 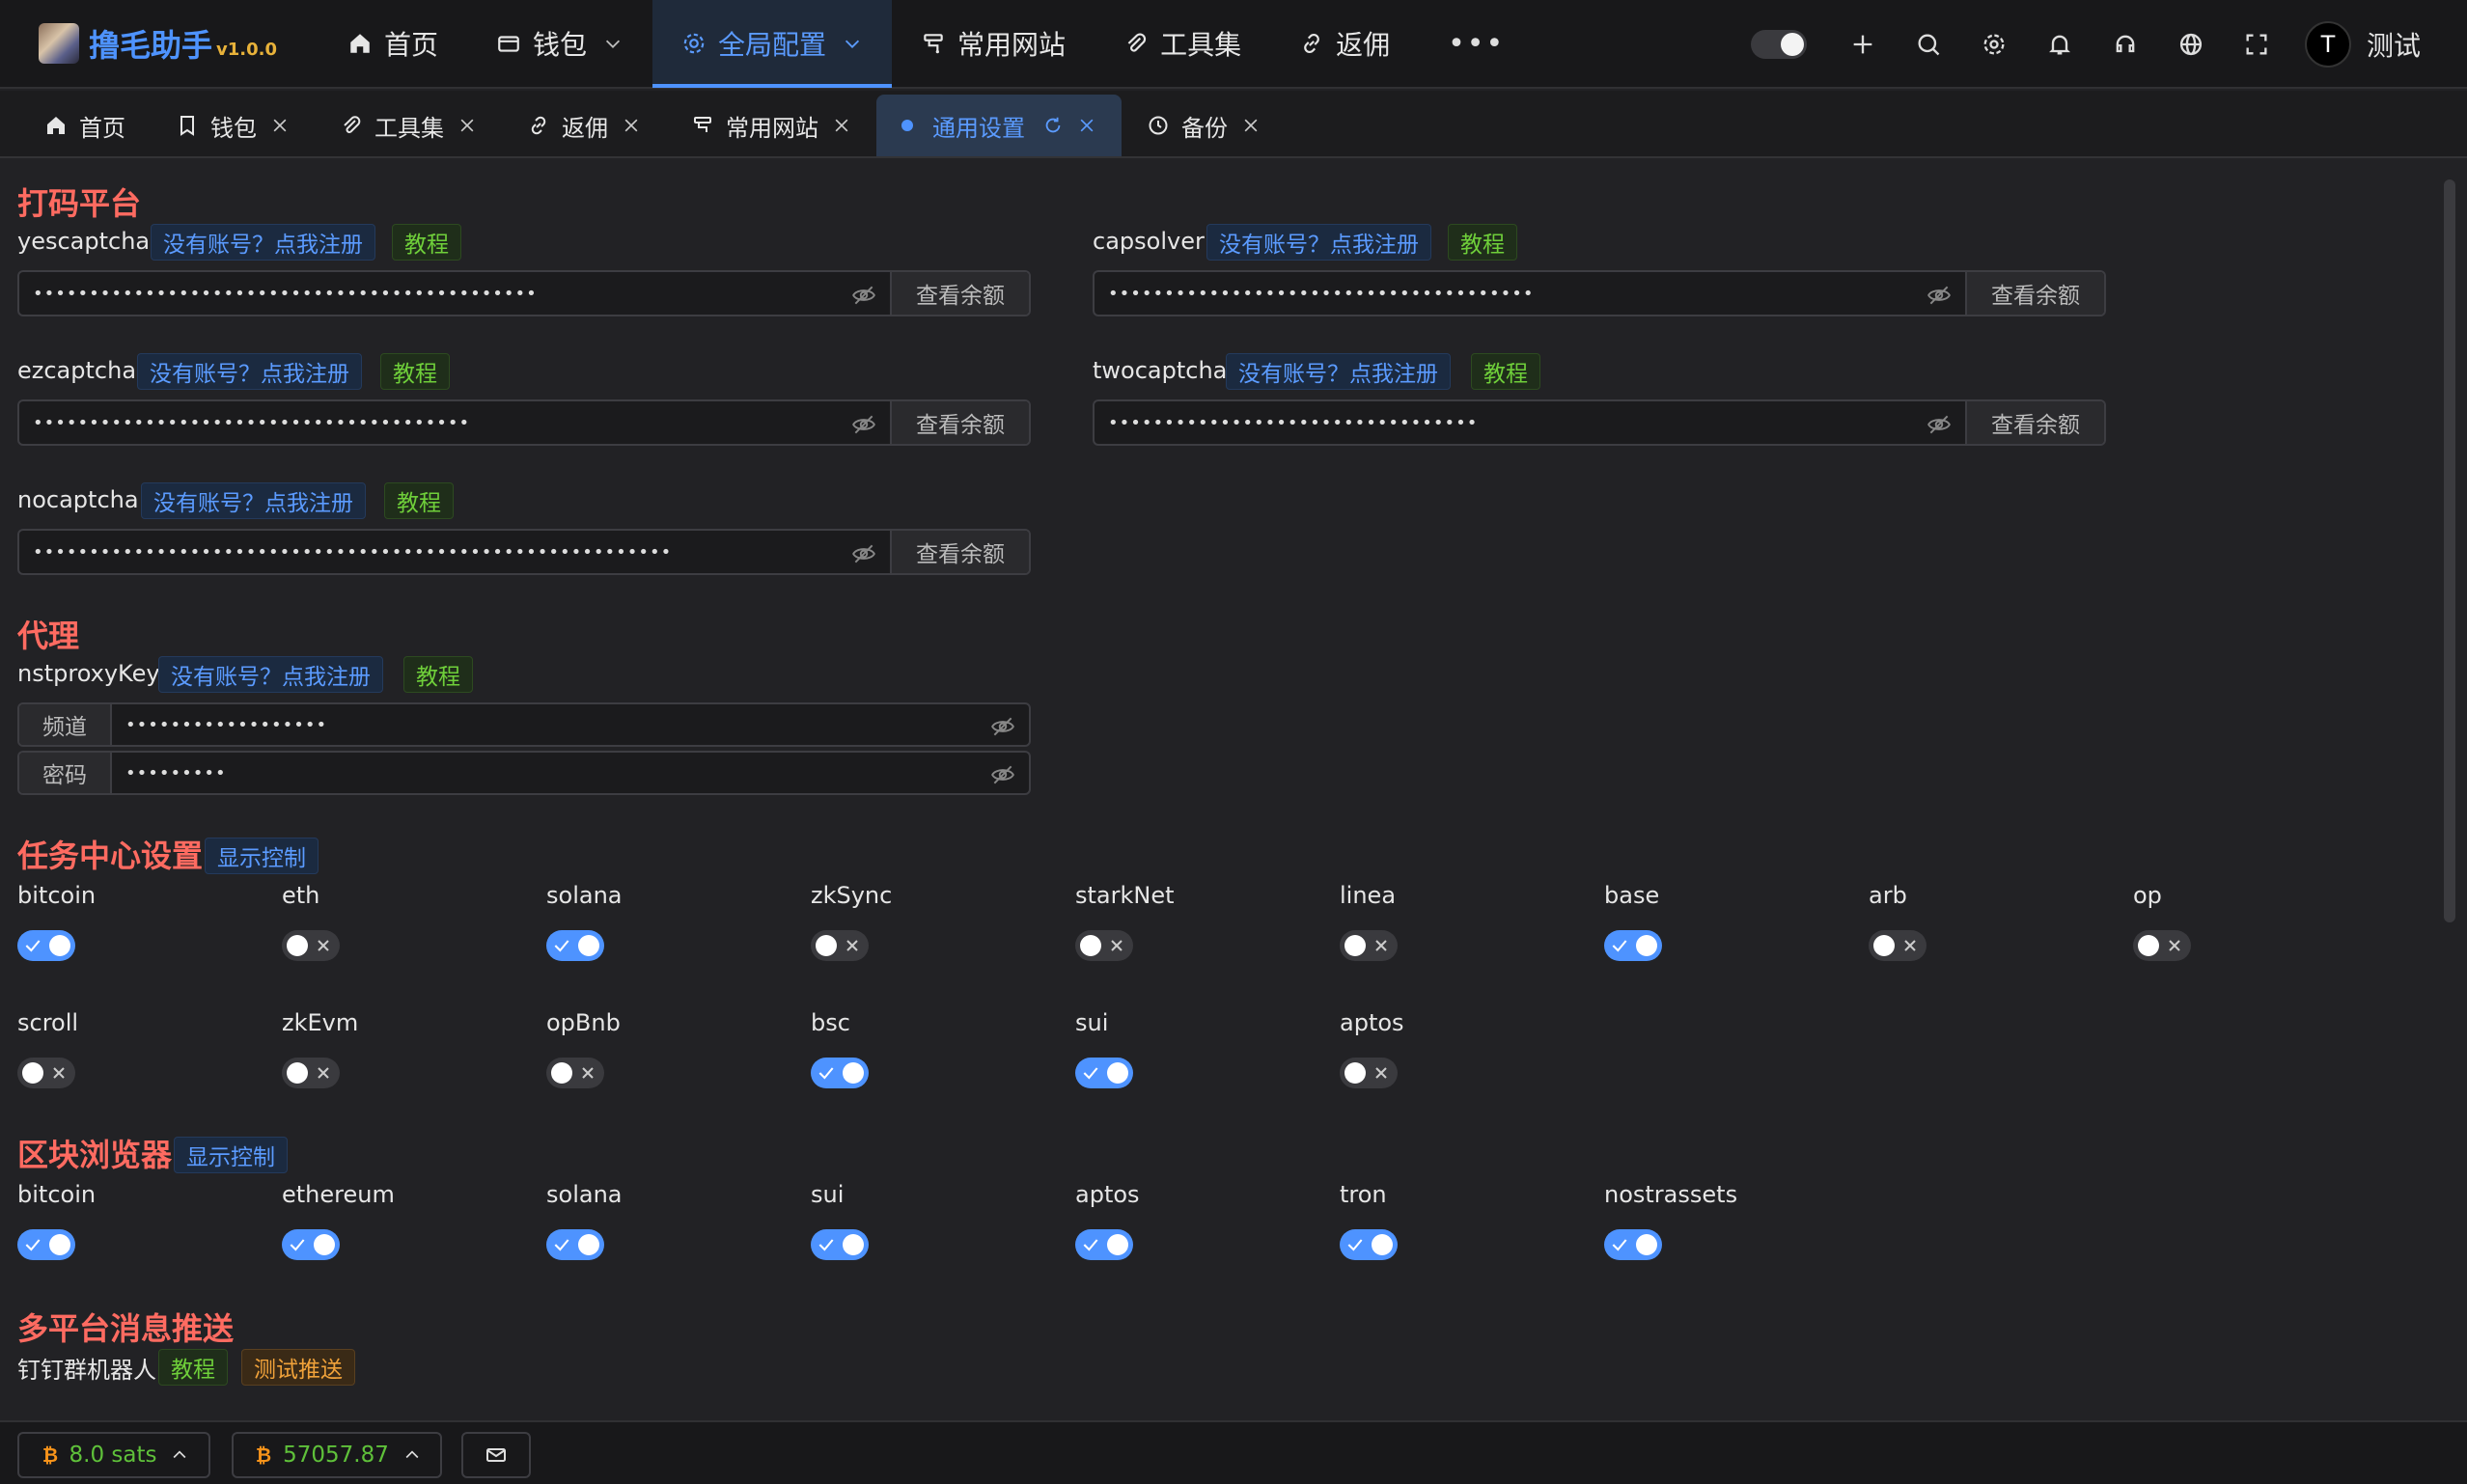 What do you see at coordinates (252, 422) in the screenshot?
I see `masked-value: •••••••••••••••••••••••••••••••••••••••` at bounding box center [252, 422].